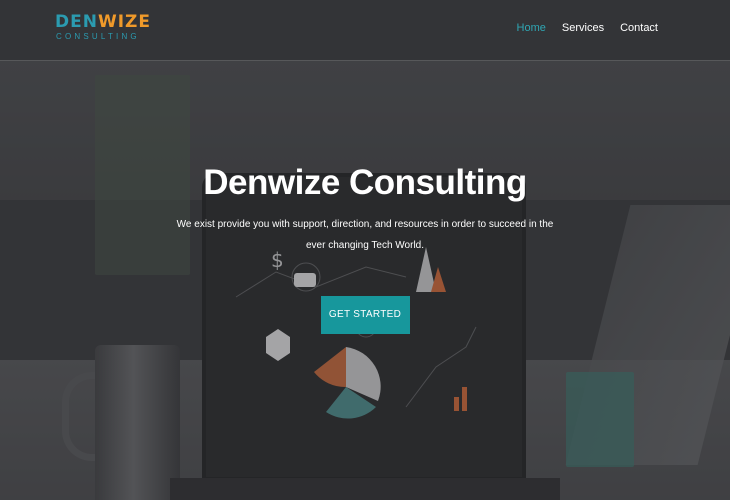 The height and width of the screenshot is (500, 730). I want to click on logo-subtitle: CONSULTING, so click(98, 36).